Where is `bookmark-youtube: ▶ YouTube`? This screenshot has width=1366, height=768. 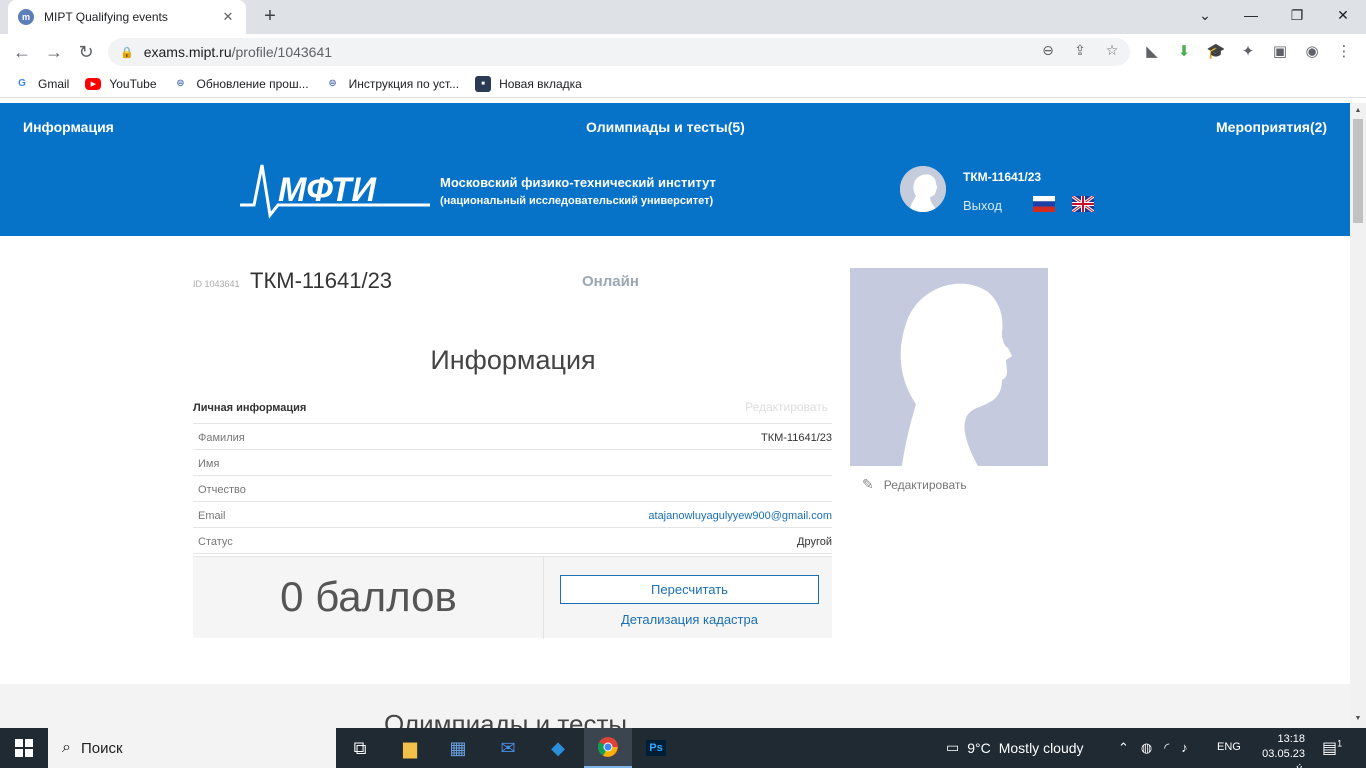 bookmark-youtube: ▶ YouTube is located at coordinates (121, 84).